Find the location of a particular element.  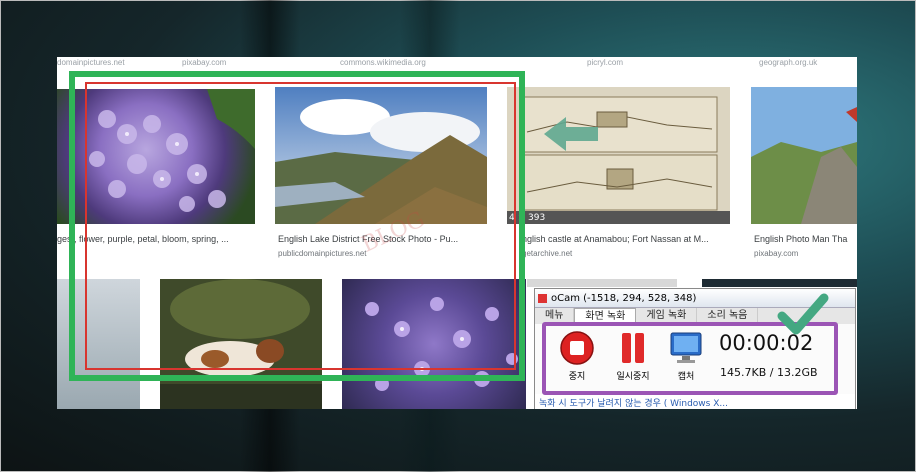

mountain-art is located at coordinates (804, 155).